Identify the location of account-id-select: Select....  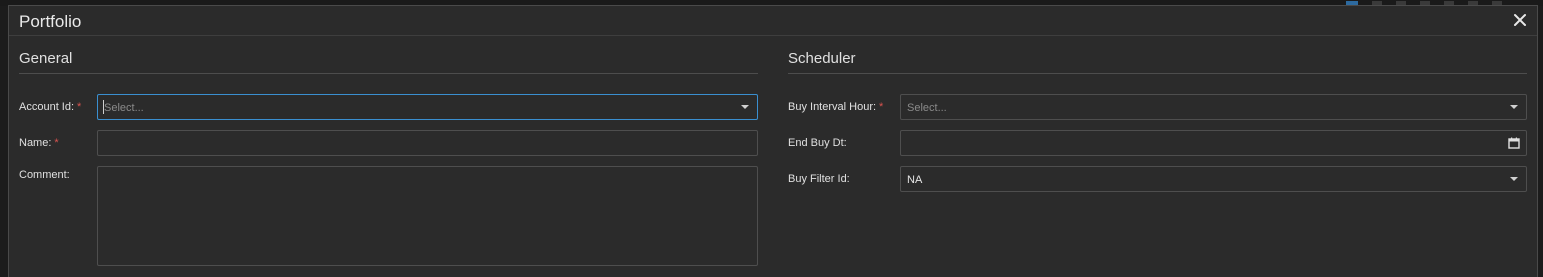
(427, 107).